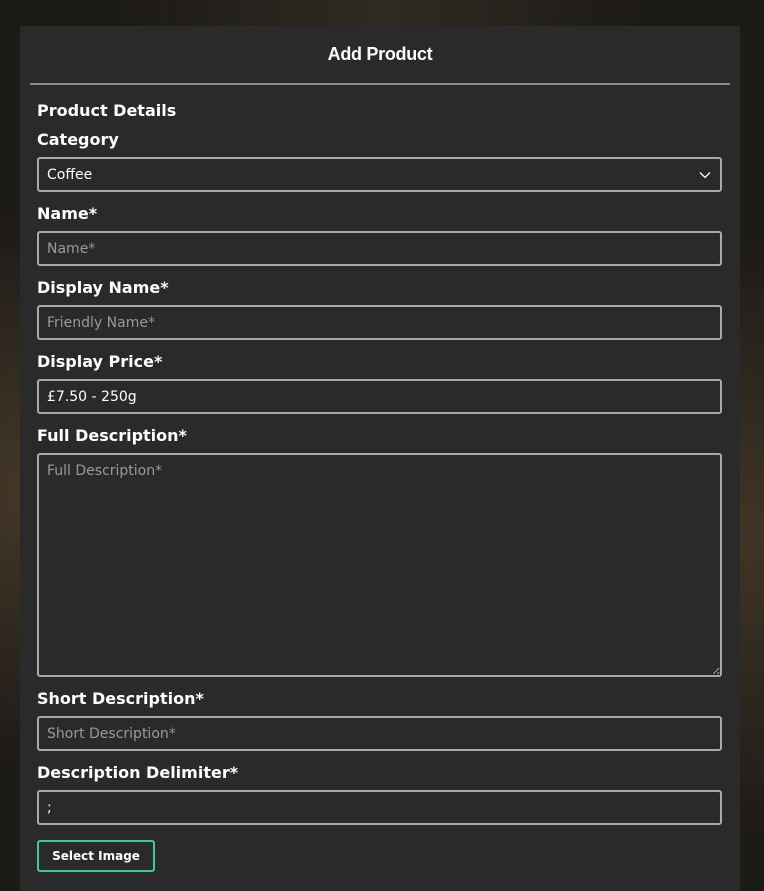 The width and height of the screenshot is (764, 891). I want to click on display-price-label: Display Price*, so click(100, 361).